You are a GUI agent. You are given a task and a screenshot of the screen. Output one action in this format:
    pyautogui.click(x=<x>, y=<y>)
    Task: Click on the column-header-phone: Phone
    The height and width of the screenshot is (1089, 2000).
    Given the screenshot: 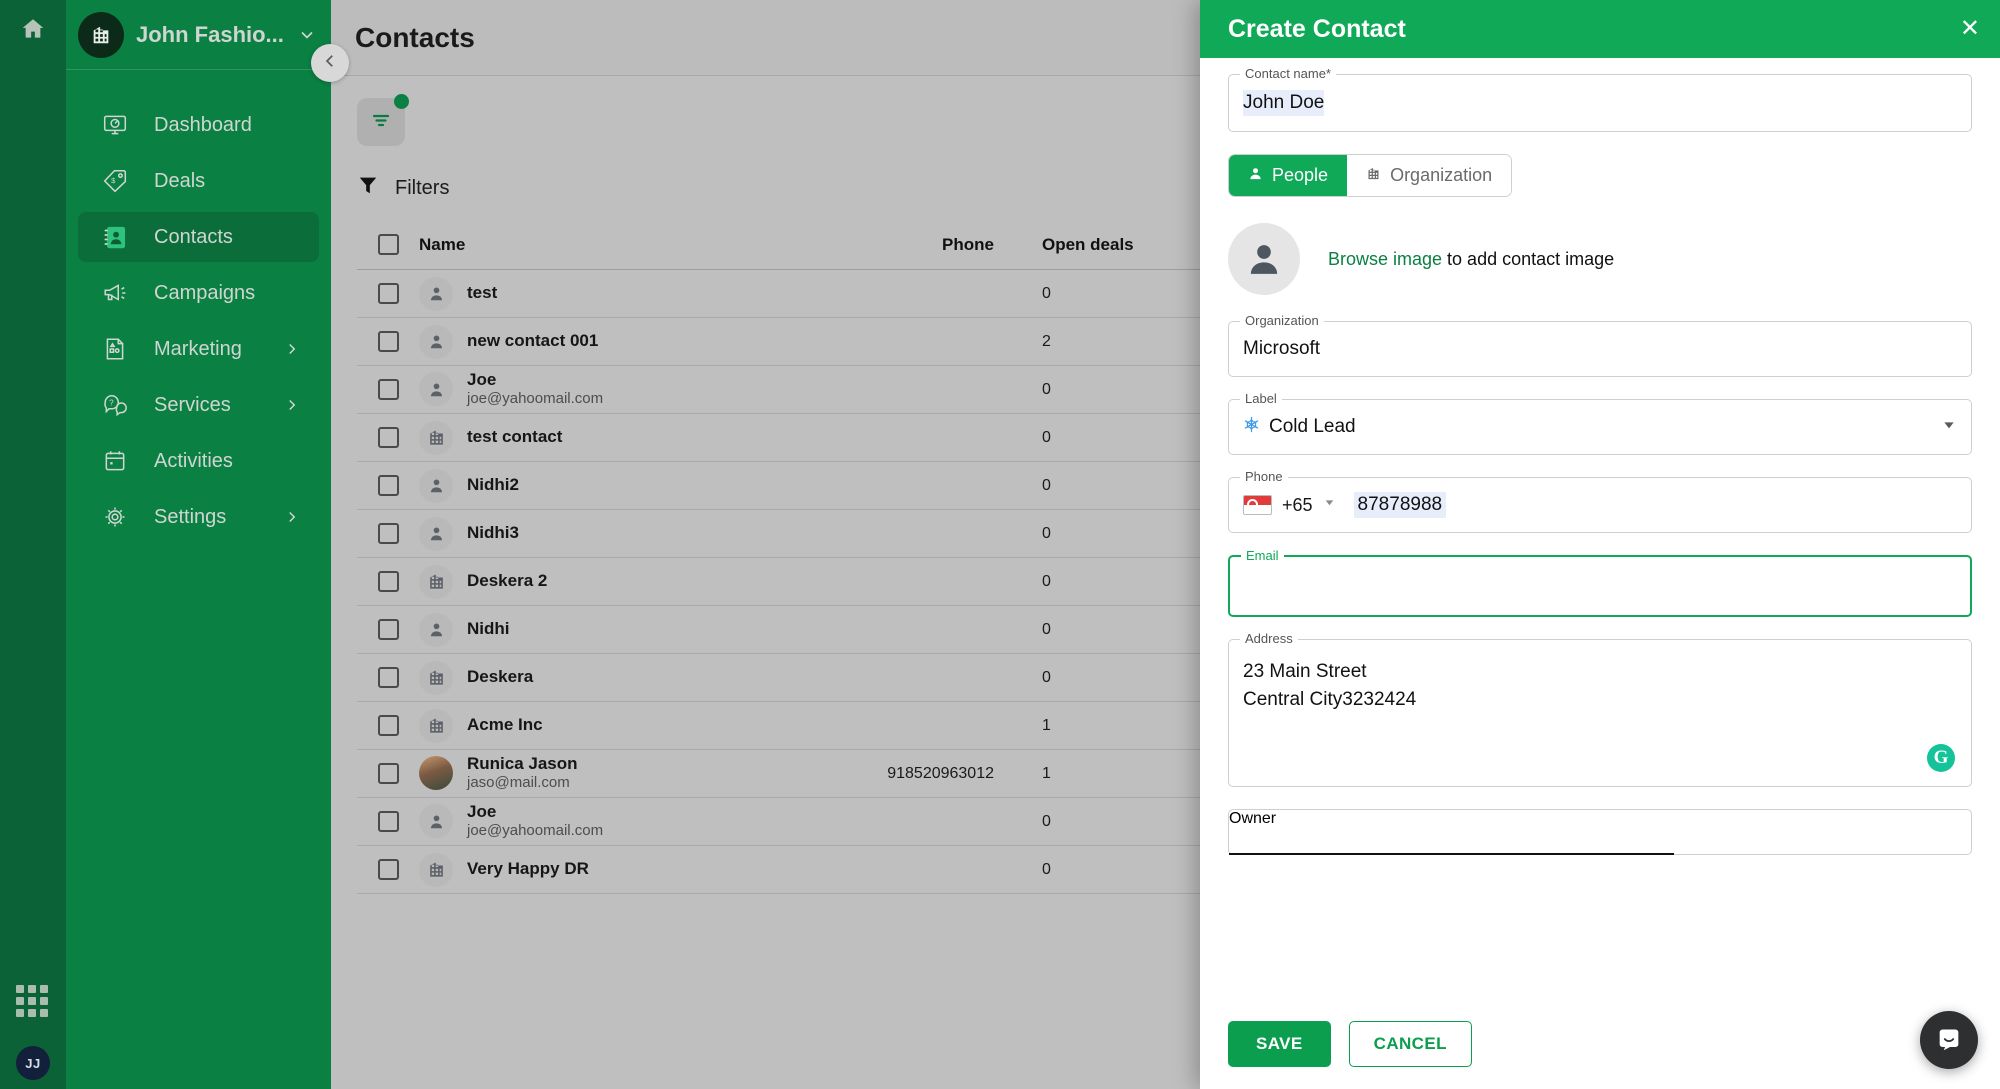 What is the action you would take?
    pyautogui.click(x=891, y=245)
    